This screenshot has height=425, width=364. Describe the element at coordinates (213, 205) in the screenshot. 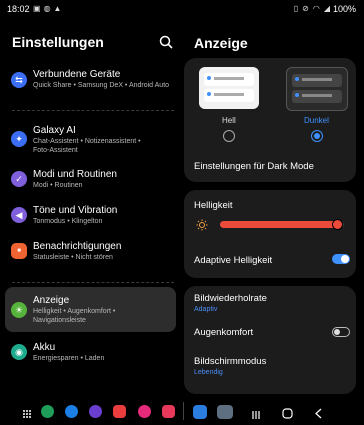

I see `brightness-label: Helligkeit` at that location.